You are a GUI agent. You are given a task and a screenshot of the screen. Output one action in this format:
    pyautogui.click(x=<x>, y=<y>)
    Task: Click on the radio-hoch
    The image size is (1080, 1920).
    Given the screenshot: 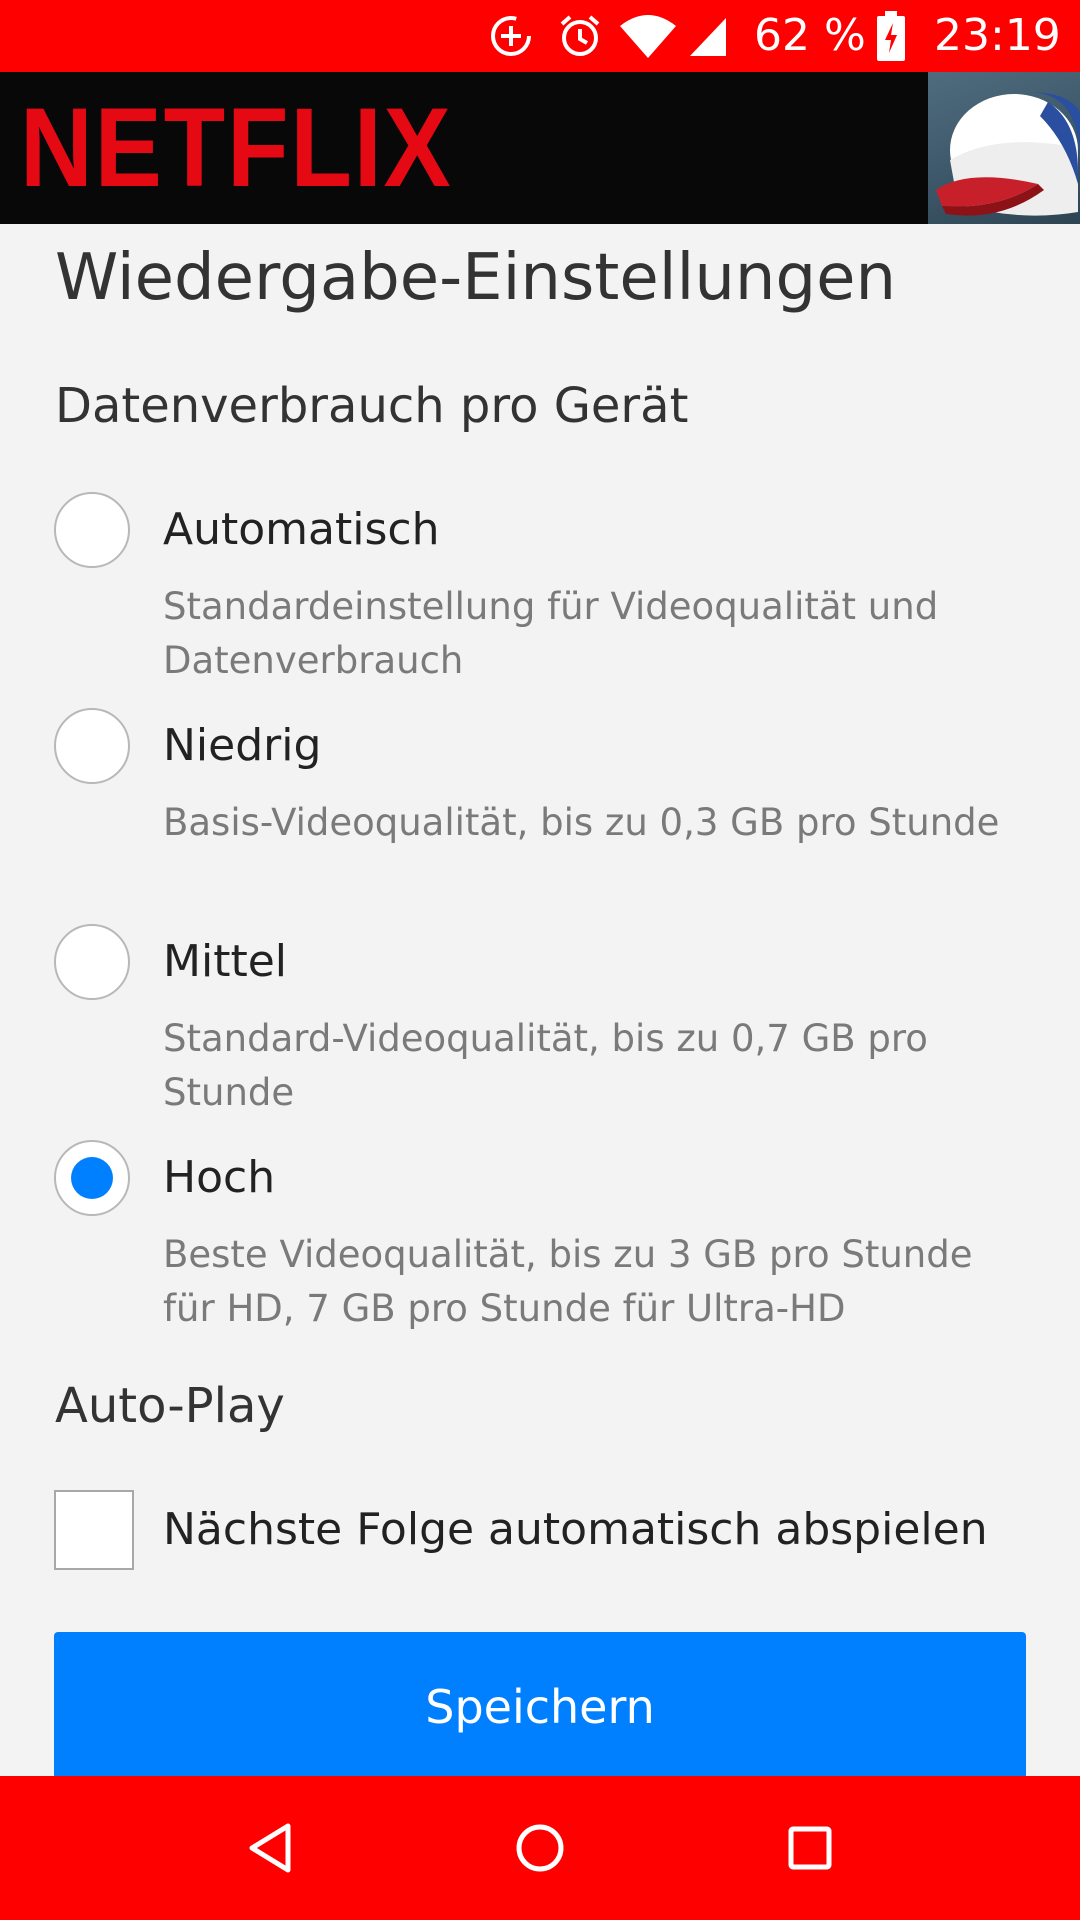 What is the action you would take?
    pyautogui.click(x=92, y=1178)
    